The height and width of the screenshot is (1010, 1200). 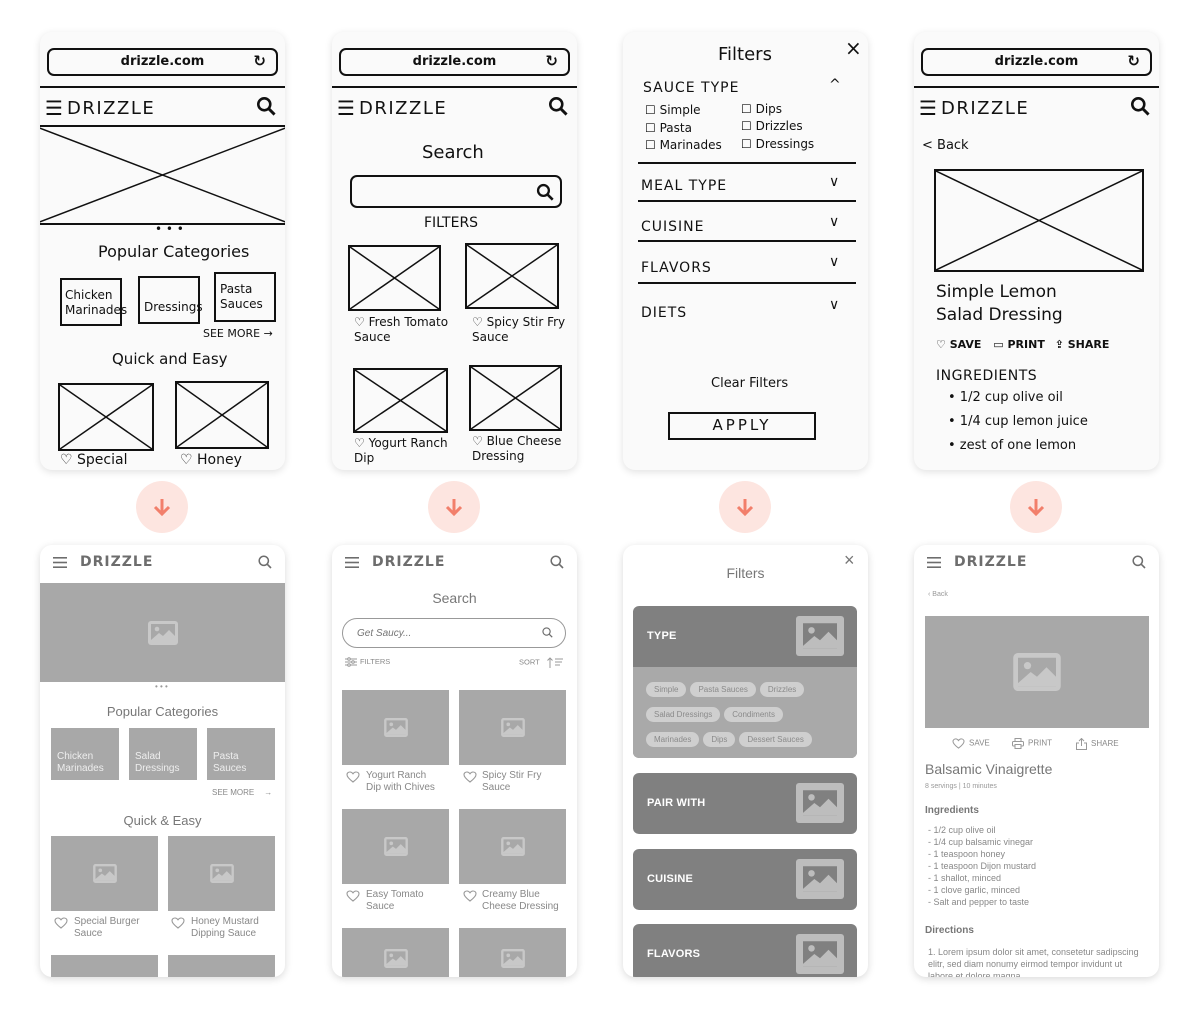 What do you see at coordinates (690, 145) in the screenshot?
I see `sketch-option-label: Marinades` at bounding box center [690, 145].